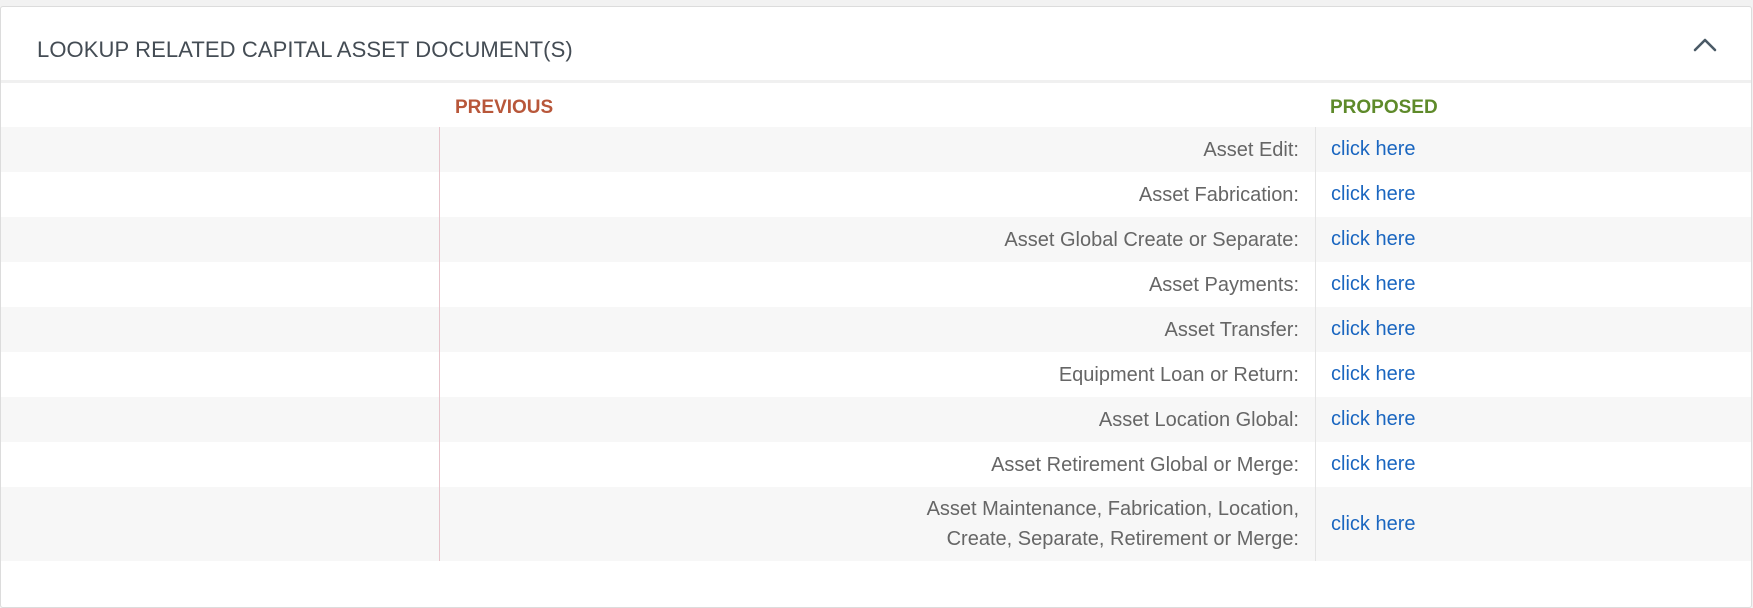 This screenshot has width=1753, height=608. Describe the element at coordinates (1705, 45) in the screenshot. I see `chevron-up-icon` at that location.